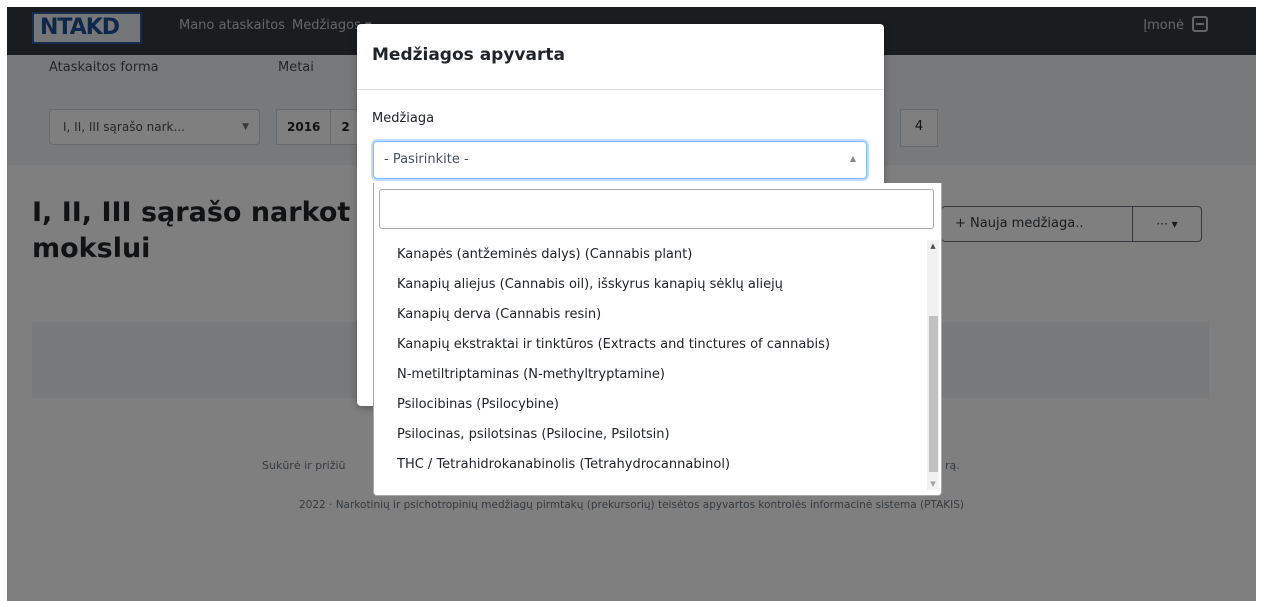  I want to click on dropdown-option: N-metiltriptaminas (N-methyltryptamine), so click(649, 375).